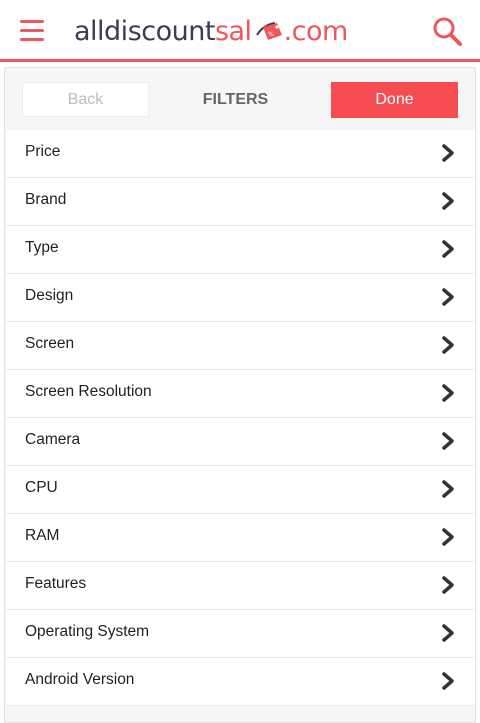 The height and width of the screenshot is (723, 480). Describe the element at coordinates (240, 442) in the screenshot. I see `filter-row: Camera` at that location.